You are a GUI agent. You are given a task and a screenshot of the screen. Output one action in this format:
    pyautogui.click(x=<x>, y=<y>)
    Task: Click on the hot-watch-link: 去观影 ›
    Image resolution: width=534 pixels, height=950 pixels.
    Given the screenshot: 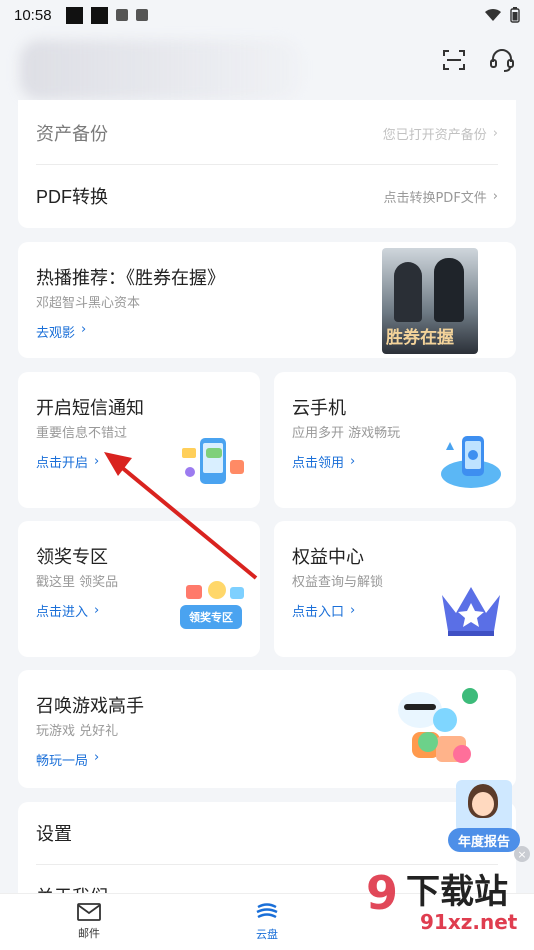 What is the action you would take?
    pyautogui.click(x=61, y=331)
    